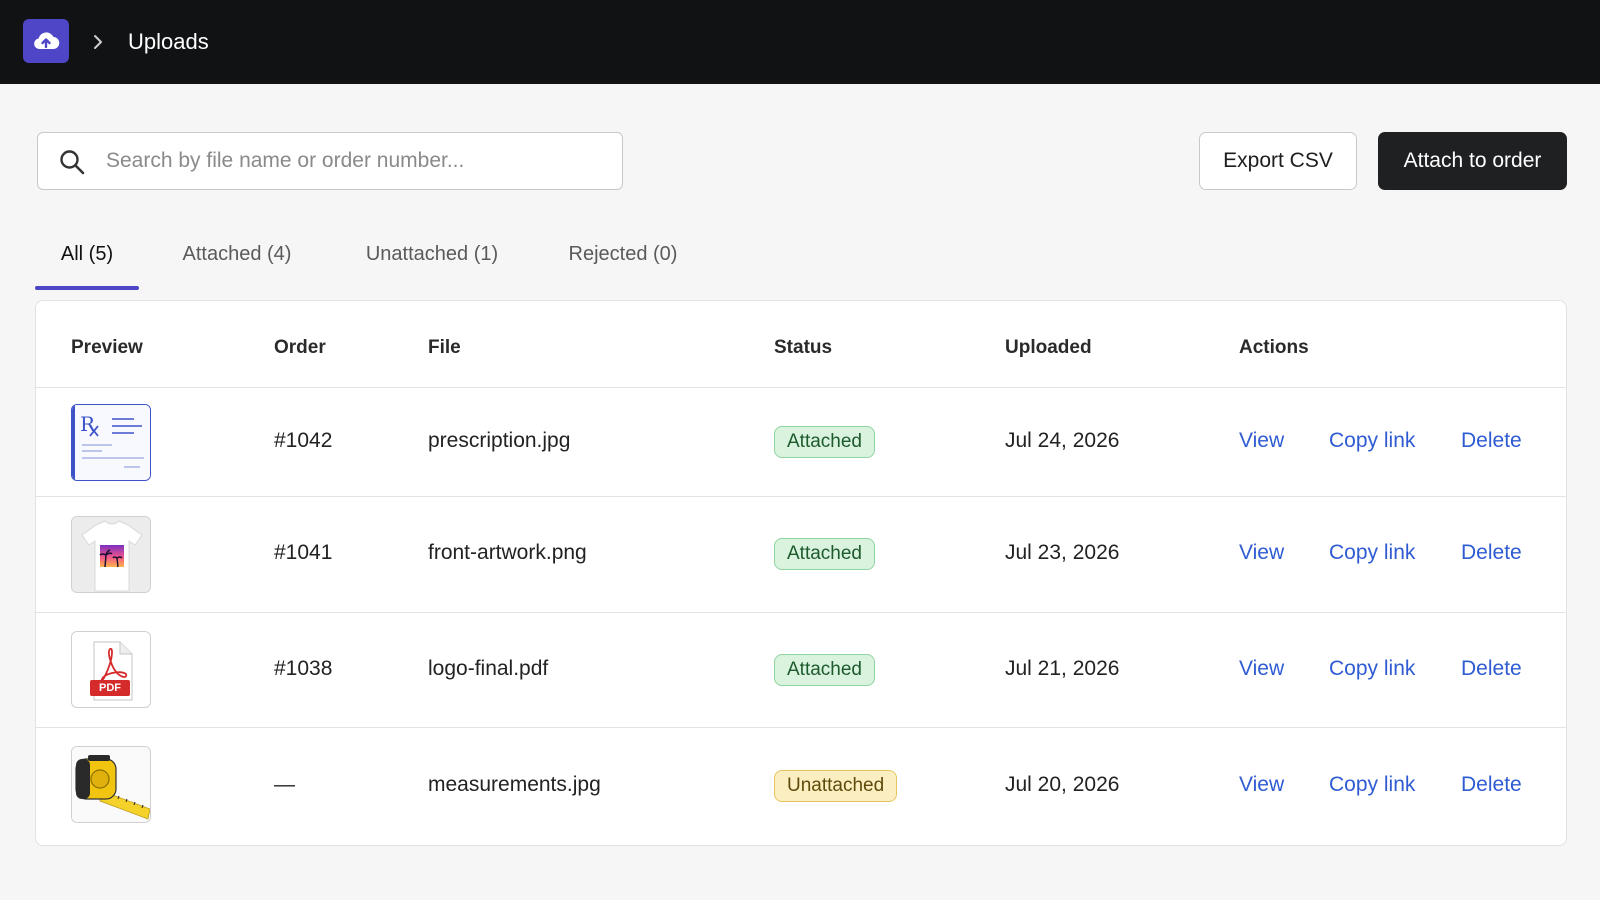  What do you see at coordinates (110, 688) in the screenshot?
I see `pdf-label: PDF` at bounding box center [110, 688].